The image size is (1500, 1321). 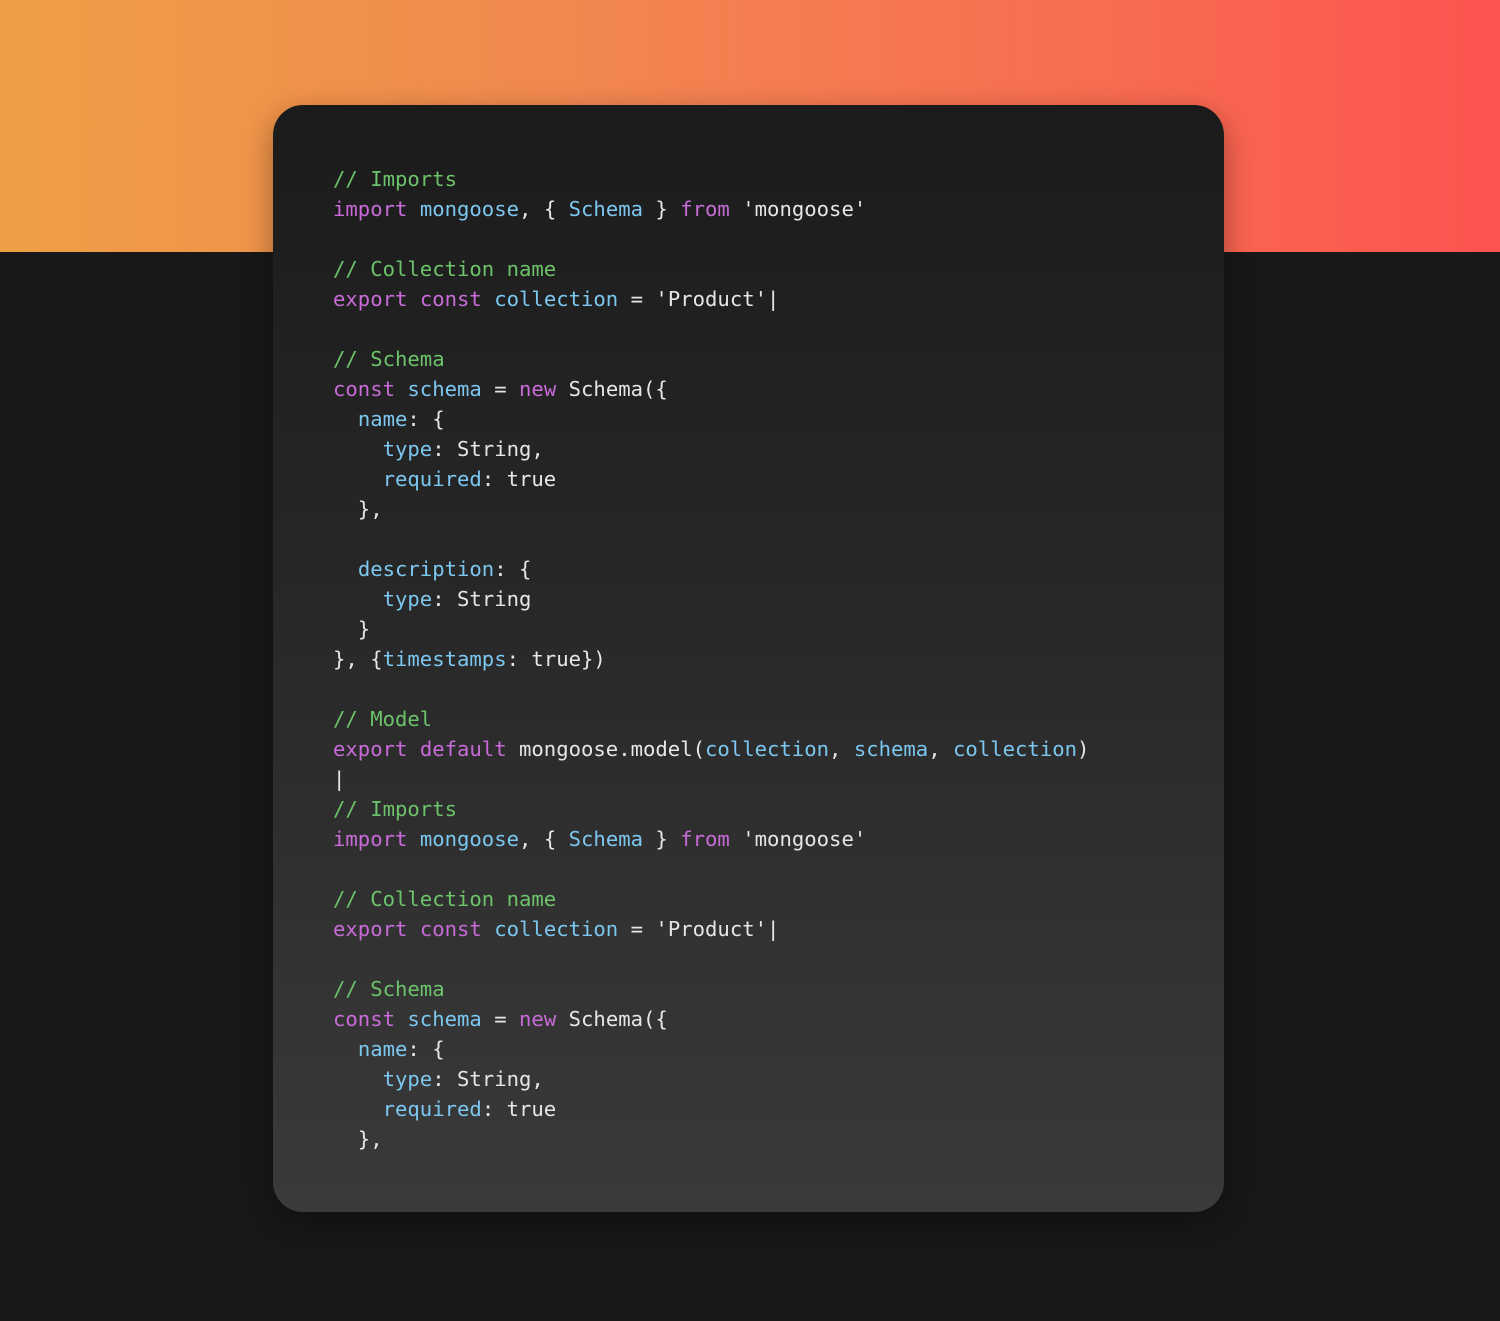 I want to click on code-line: description: {, so click(x=711, y=569).